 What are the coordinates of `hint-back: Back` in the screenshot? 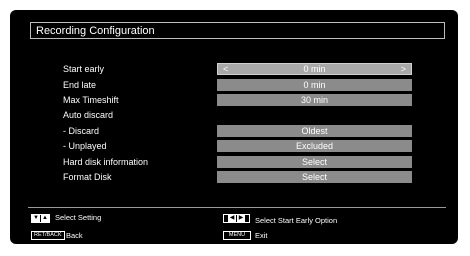 It's located at (74, 235).